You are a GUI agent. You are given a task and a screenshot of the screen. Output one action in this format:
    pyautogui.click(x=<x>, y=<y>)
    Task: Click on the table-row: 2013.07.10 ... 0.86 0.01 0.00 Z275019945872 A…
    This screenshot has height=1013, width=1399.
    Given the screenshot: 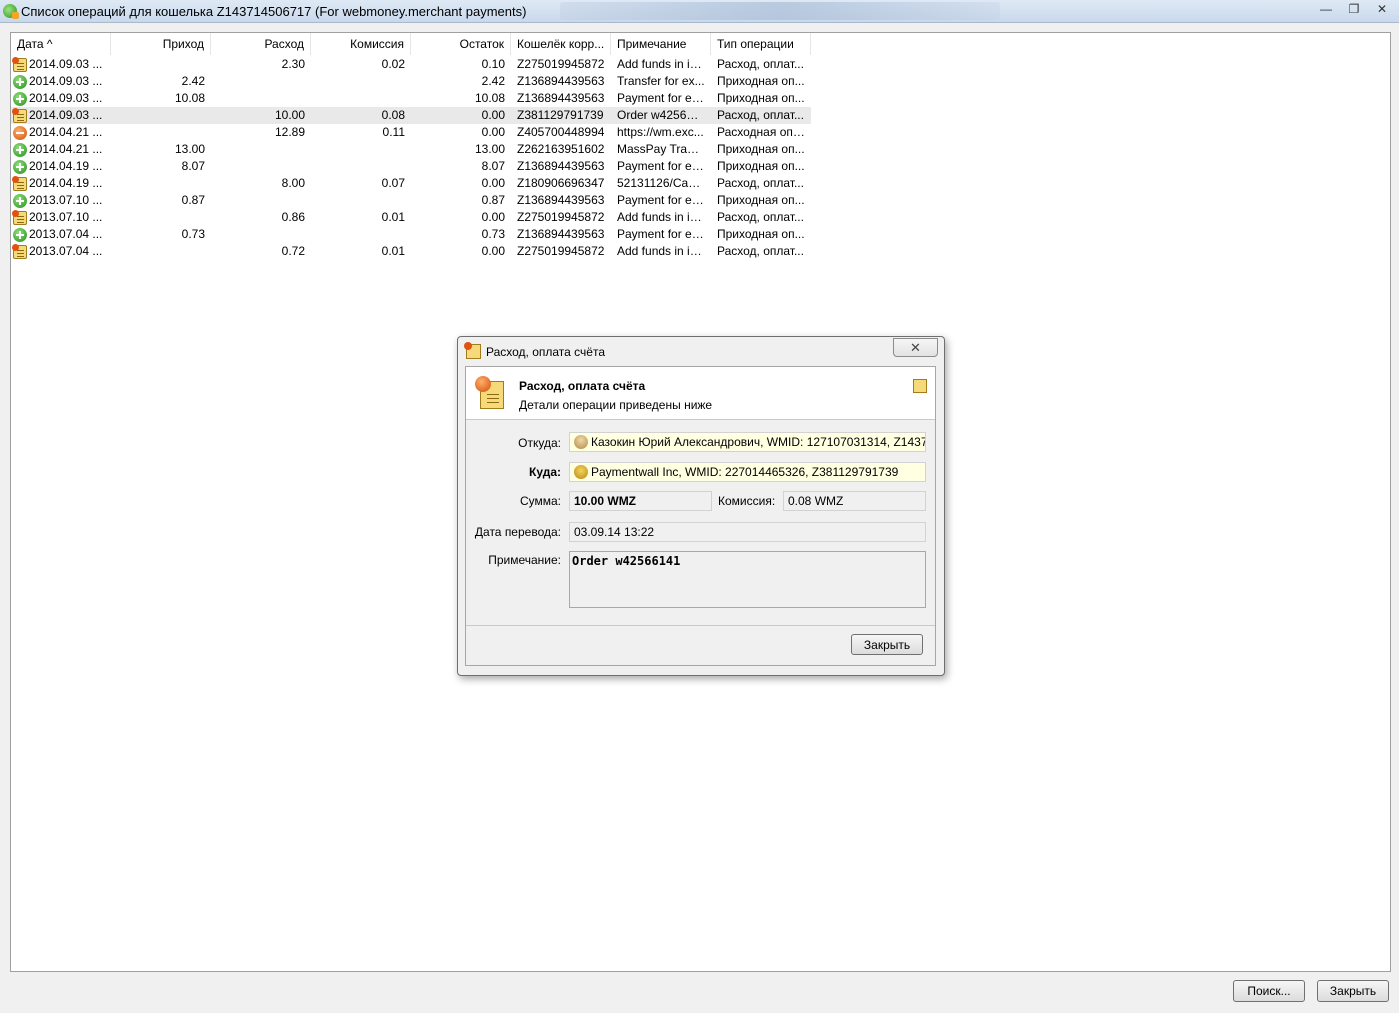 What is the action you would take?
    pyautogui.click(x=411, y=217)
    